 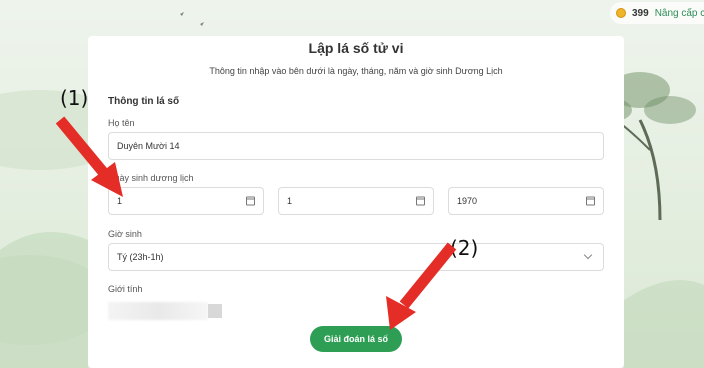 I want to click on birth-hour-value: Tý (23h-1h), so click(x=140, y=257).